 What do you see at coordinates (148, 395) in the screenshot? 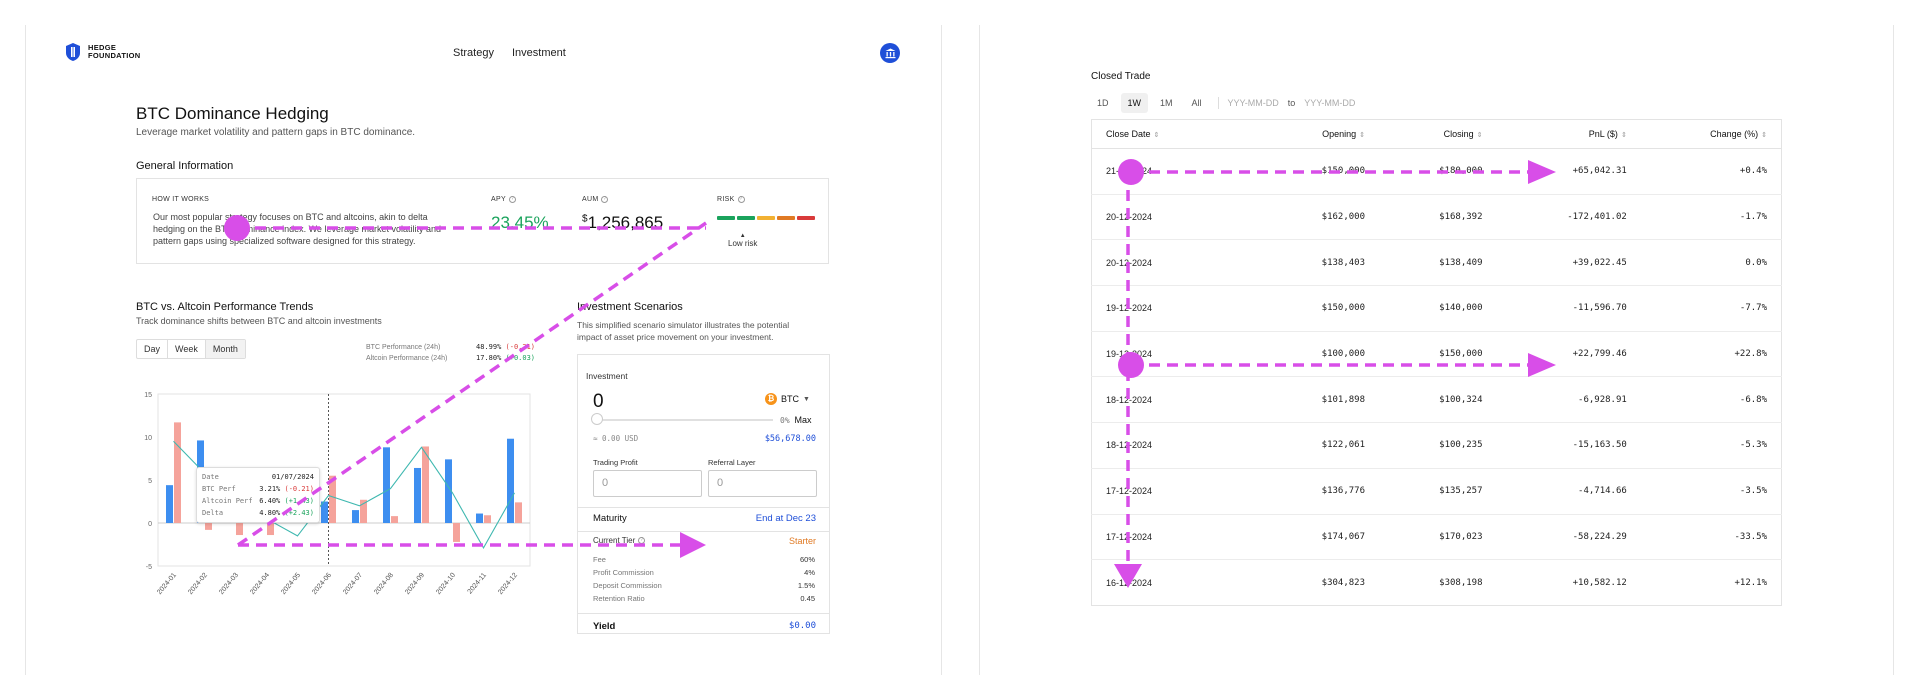
I see `y-tick-label: 15` at bounding box center [148, 395].